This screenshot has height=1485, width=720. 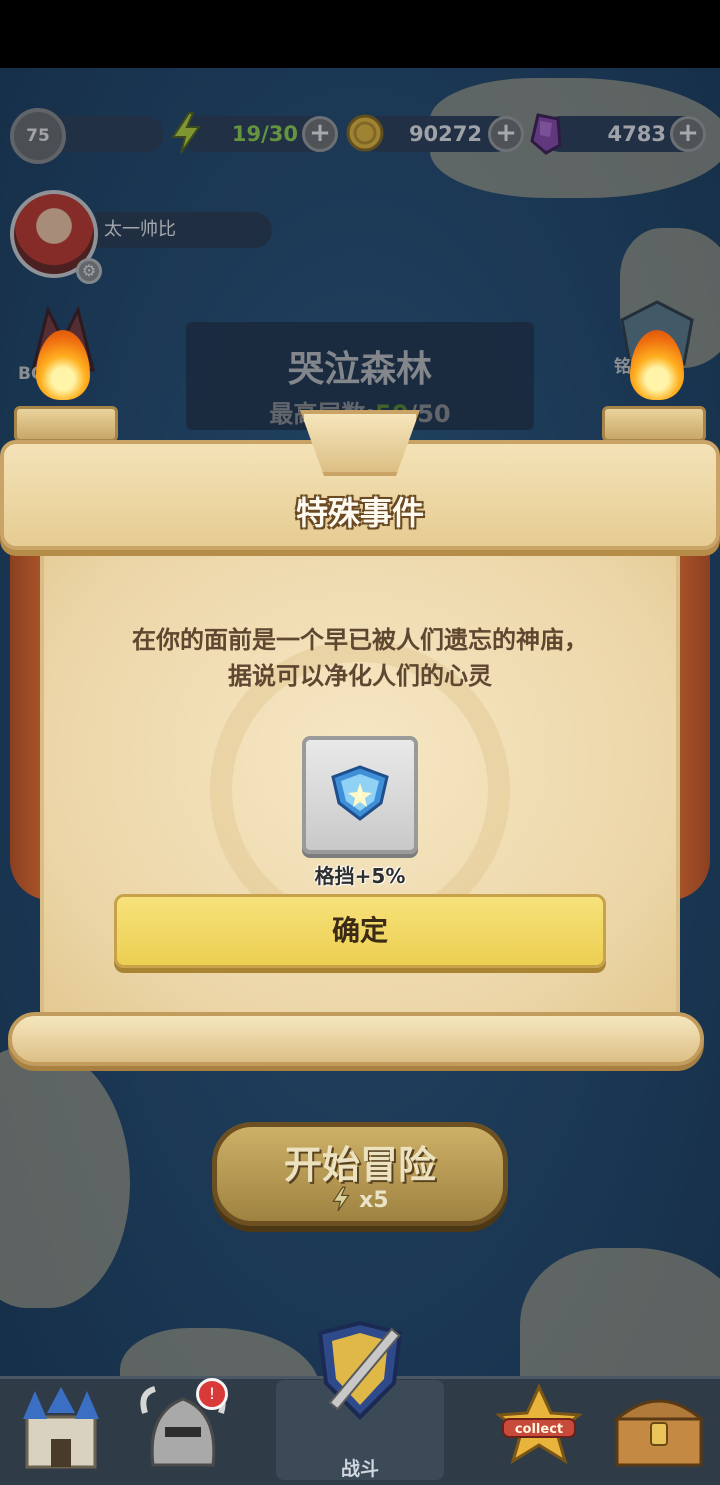 What do you see at coordinates (345, 1199) in the screenshot?
I see `lightning-icon` at bounding box center [345, 1199].